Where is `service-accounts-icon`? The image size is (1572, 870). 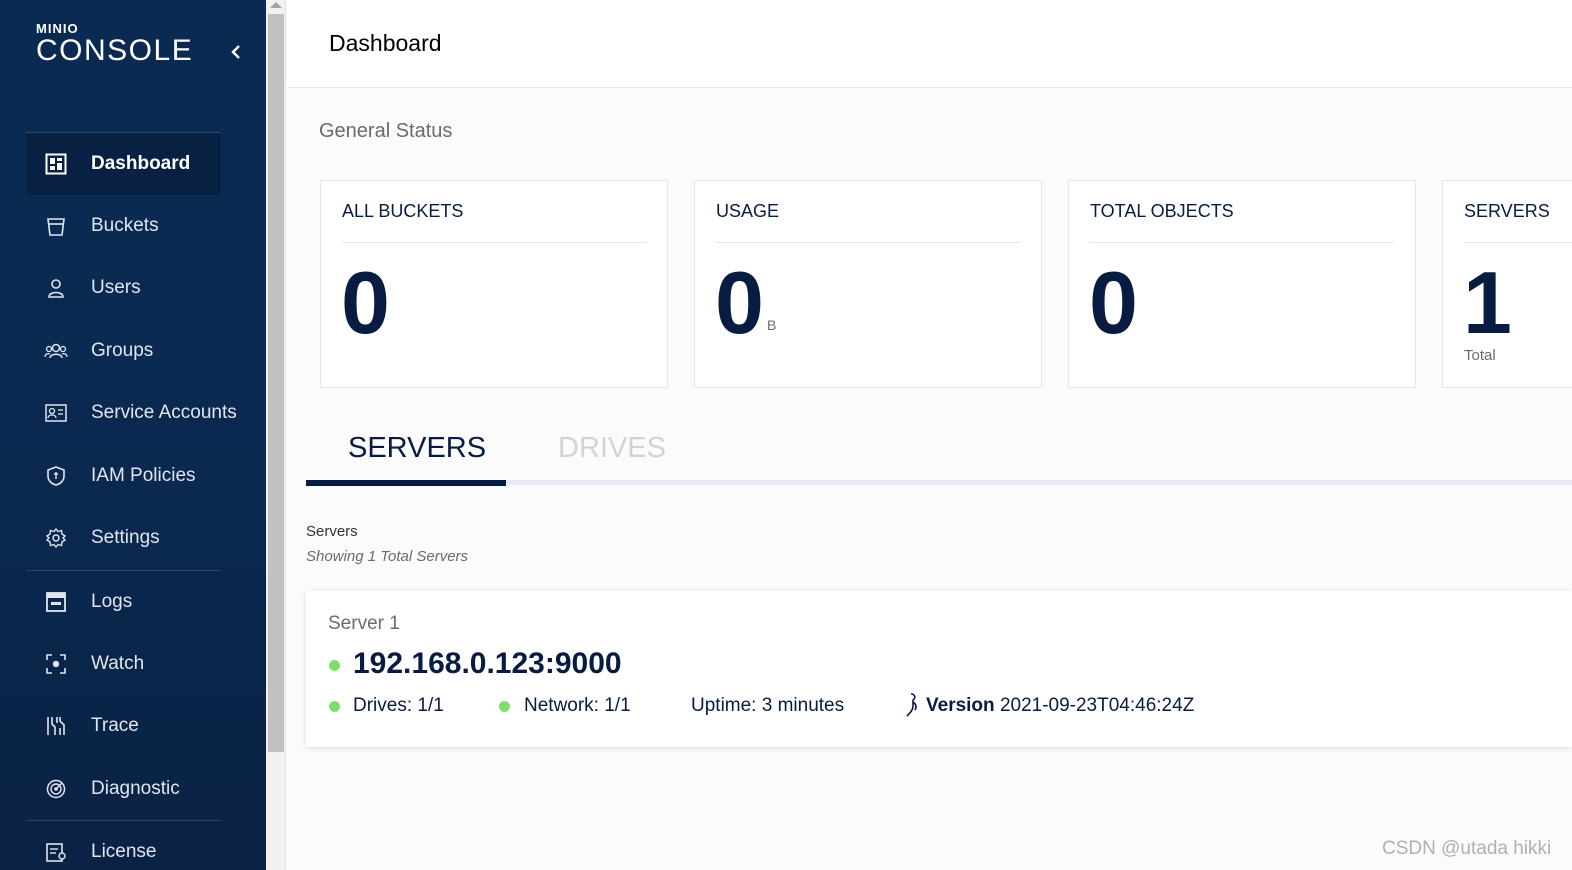 service-accounts-icon is located at coordinates (56, 413).